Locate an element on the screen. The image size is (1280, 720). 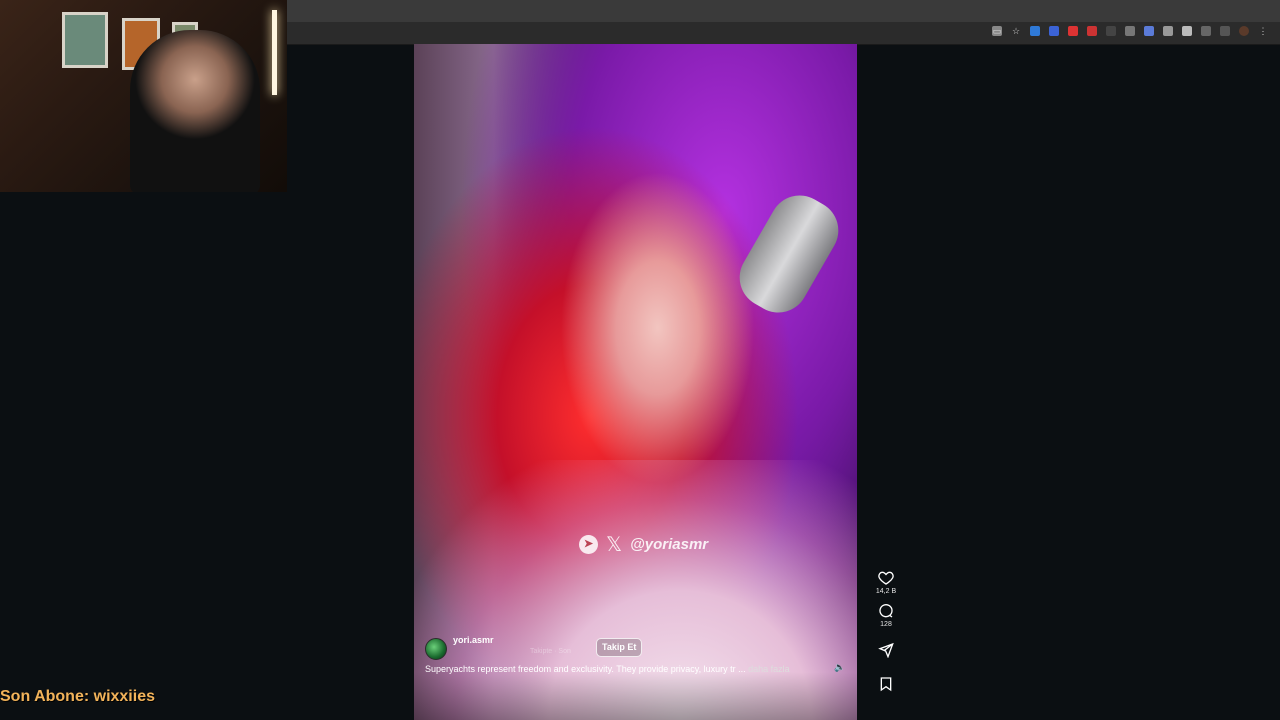
heart-icon is located at coordinates (886, 578).